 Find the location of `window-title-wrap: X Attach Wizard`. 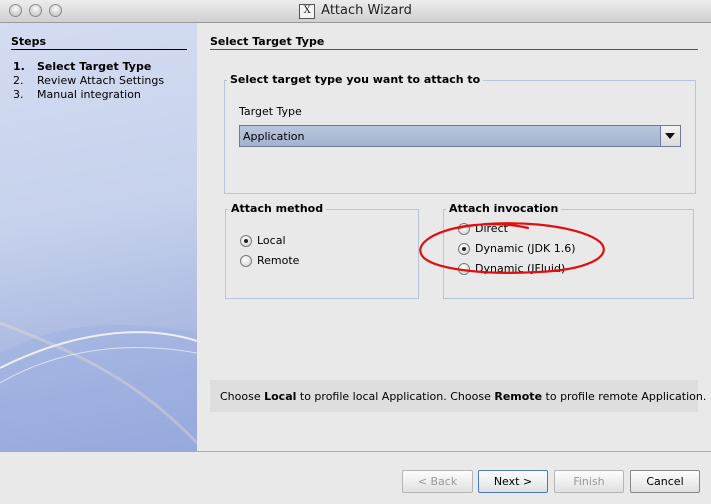

window-title-wrap: X Attach Wizard is located at coordinates (355, 11).